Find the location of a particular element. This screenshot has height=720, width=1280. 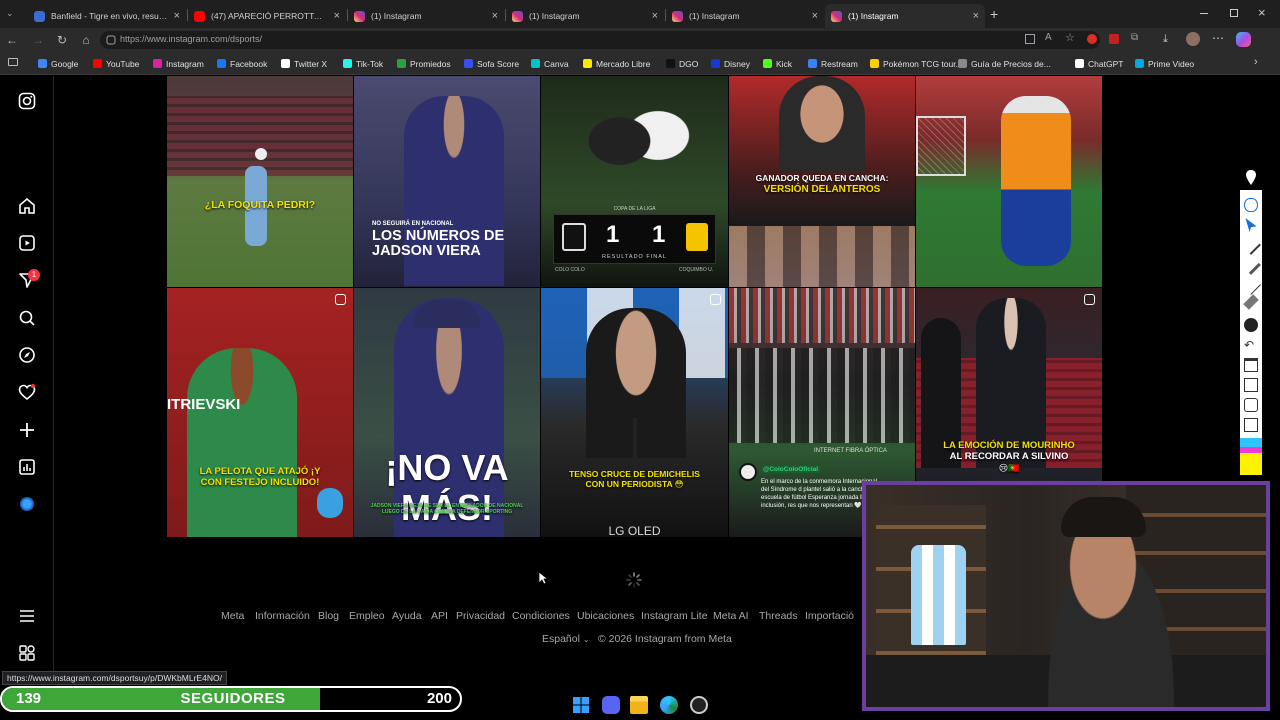

eye-icon is located at coordinates (1251, 205).